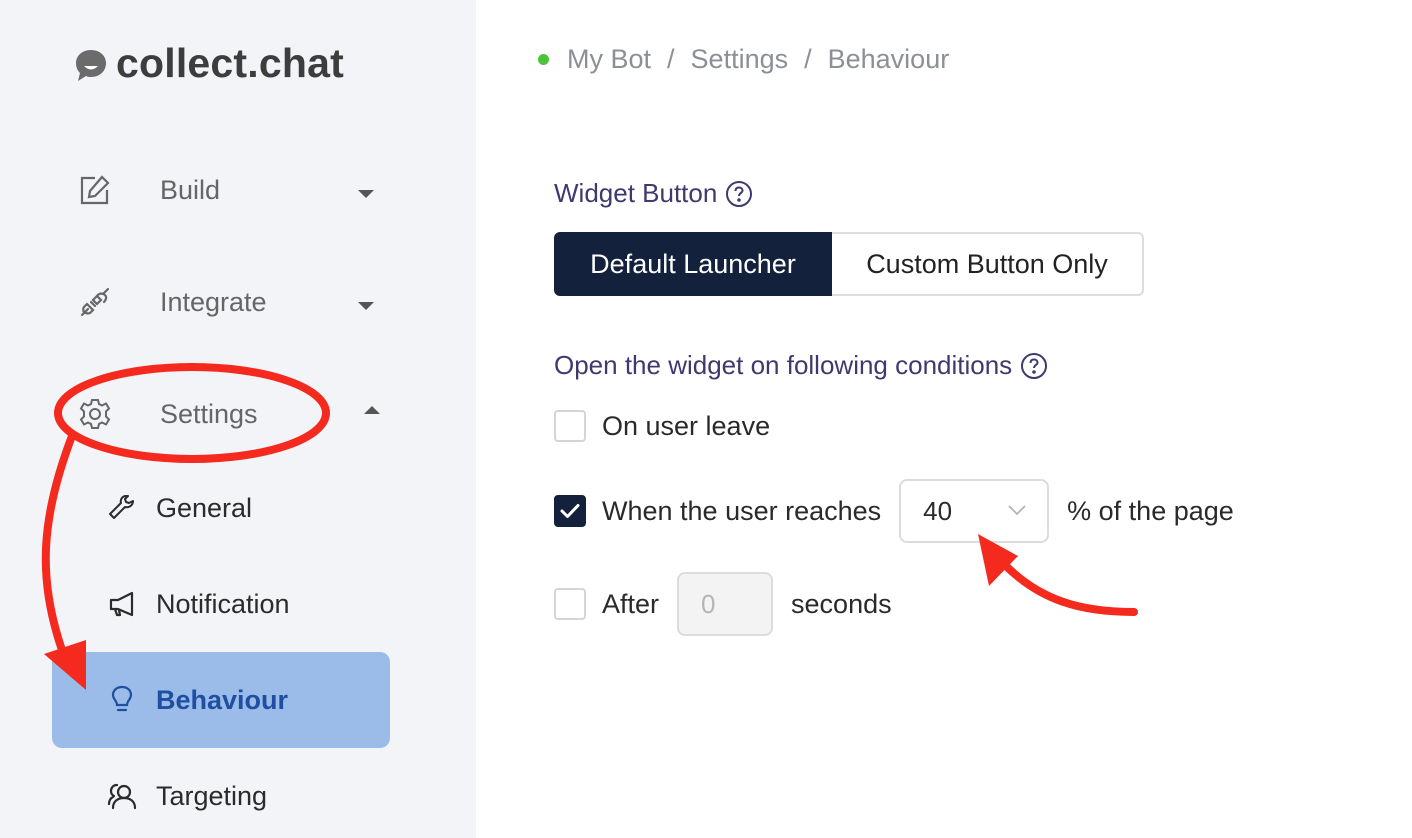  I want to click on widget-button-title: Widget Button, so click(653, 193).